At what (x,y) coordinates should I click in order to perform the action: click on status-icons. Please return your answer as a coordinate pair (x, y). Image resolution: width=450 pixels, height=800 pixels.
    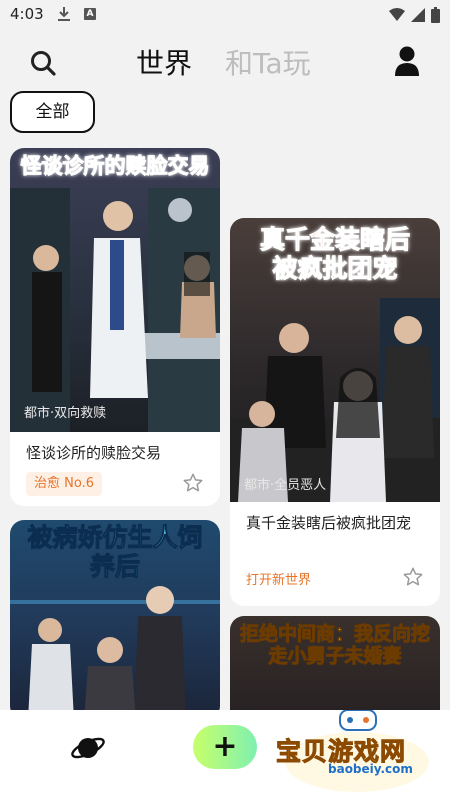
    Looking at the image, I should click on (414, 15).